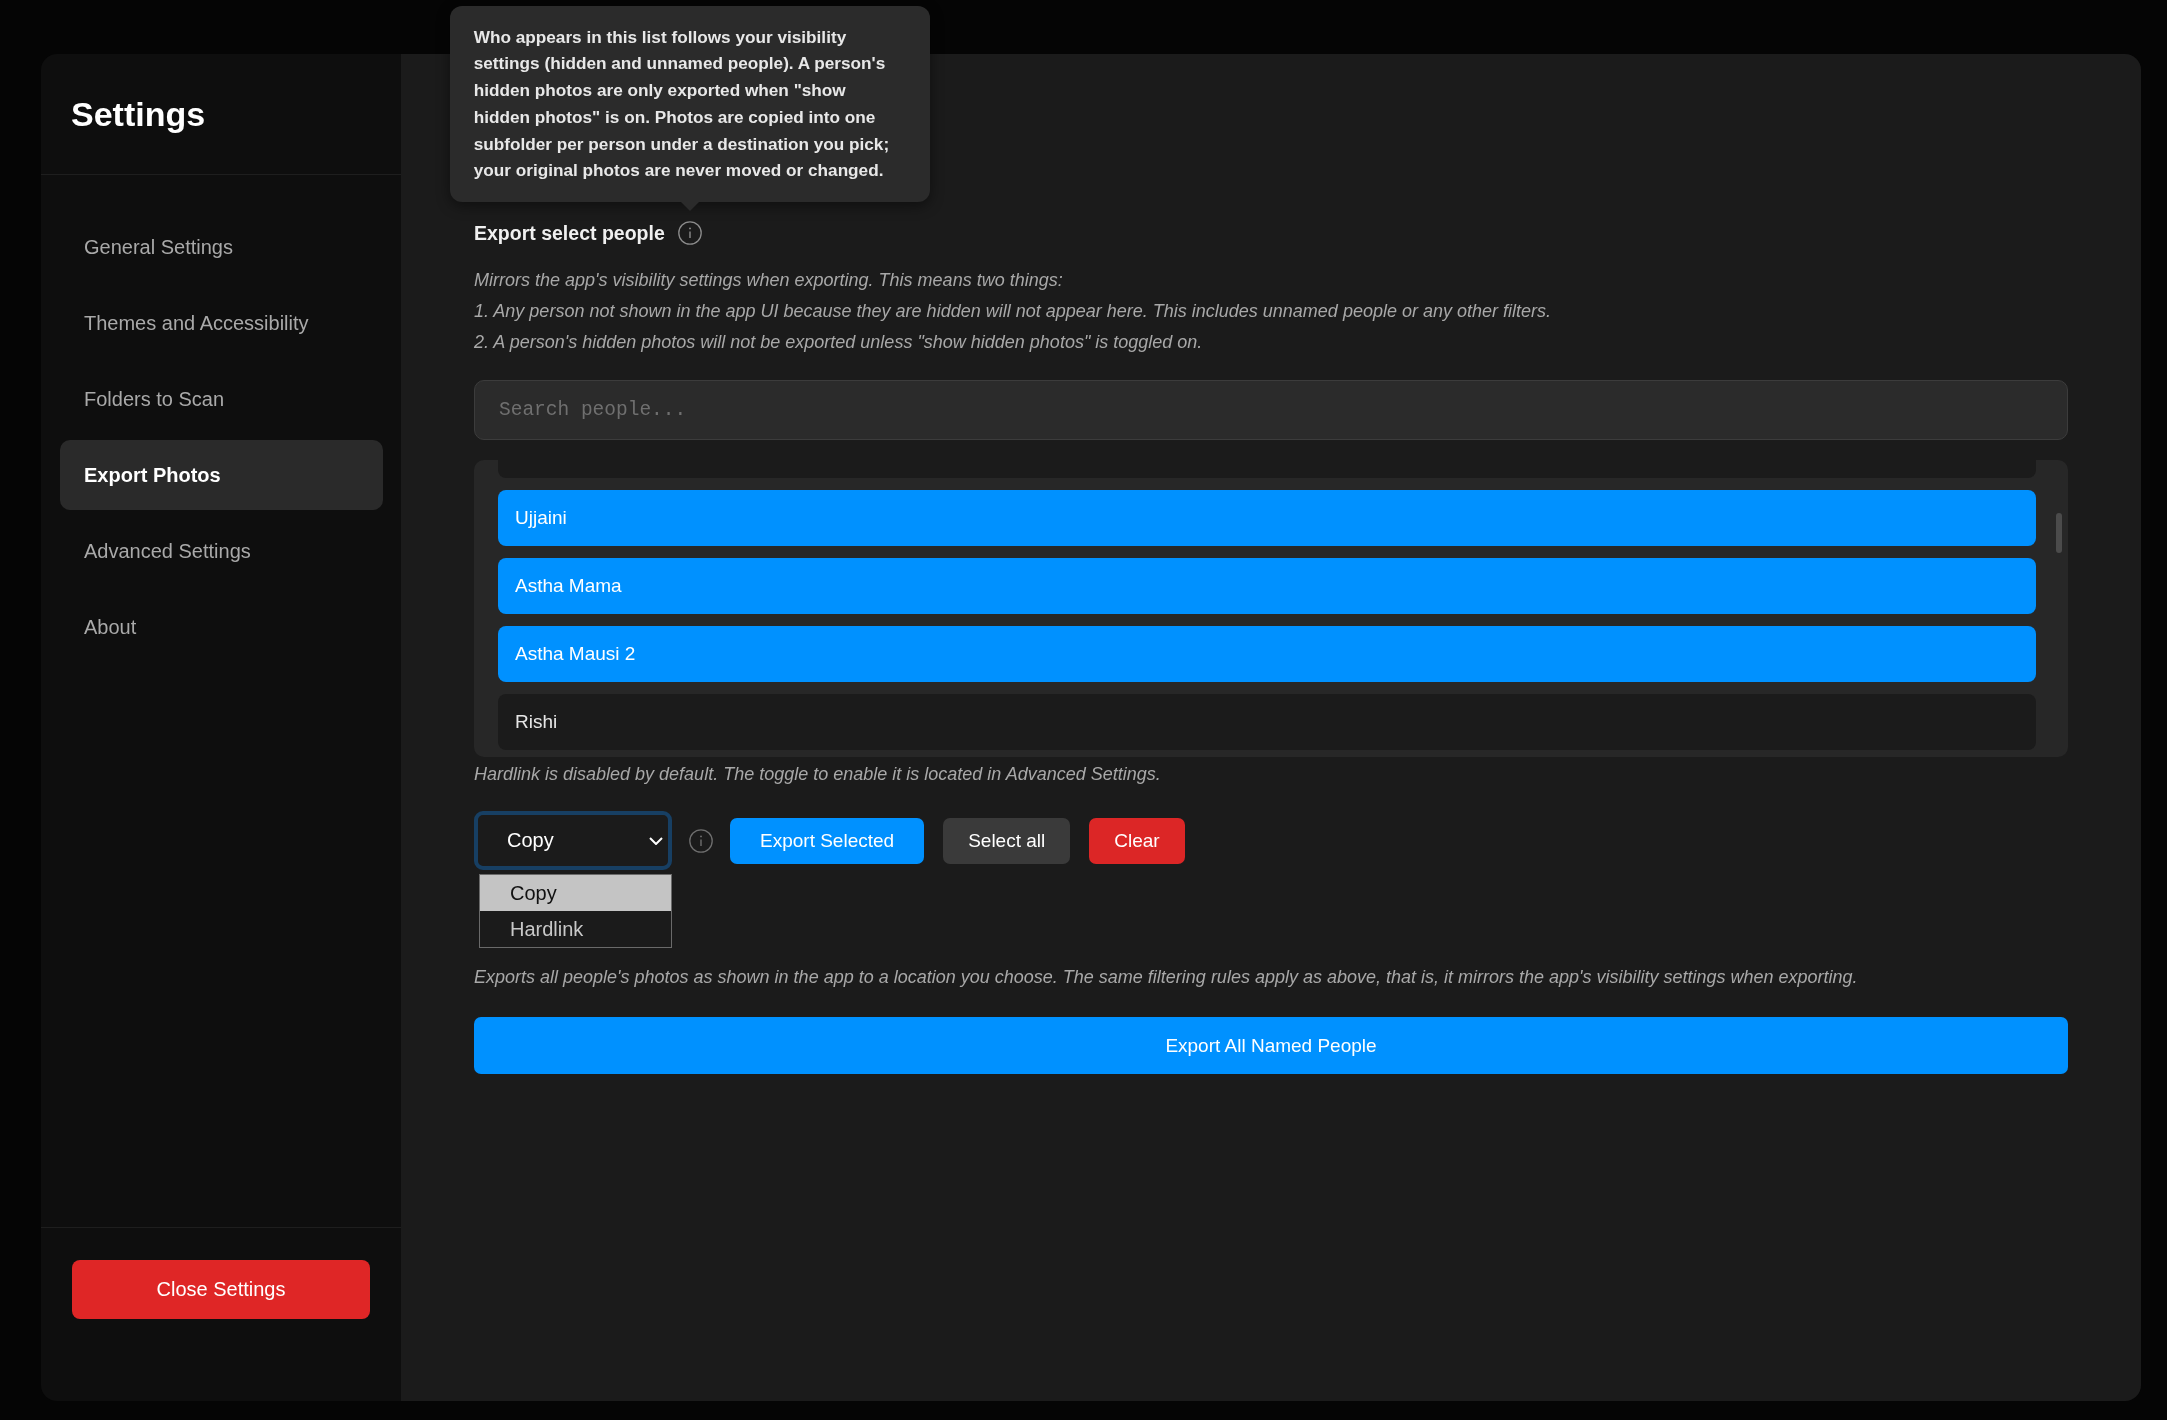  Describe the element at coordinates (221, 399) in the screenshot. I see `sidebar-item: Folders to Scan` at that location.